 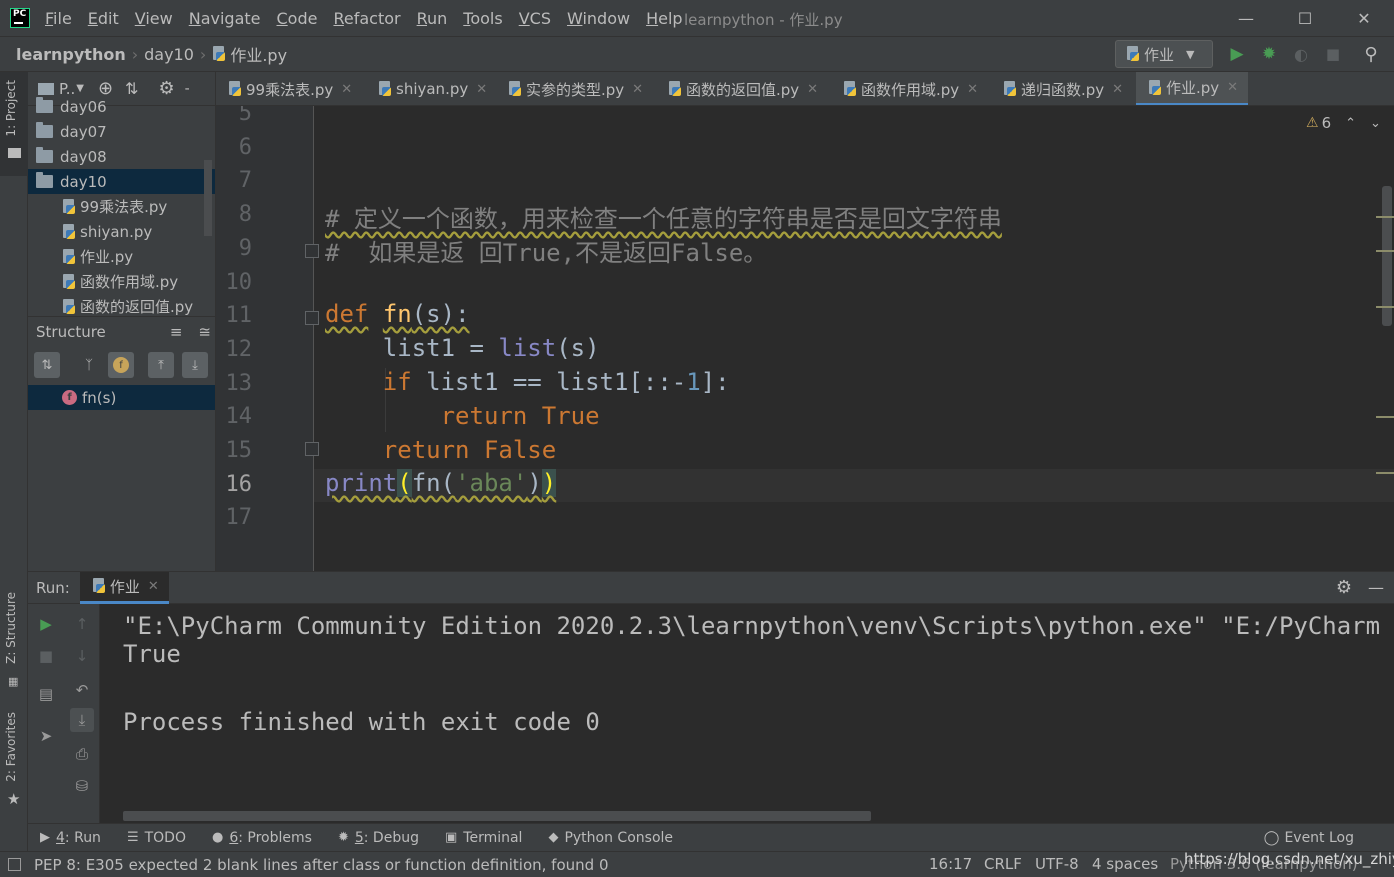 What do you see at coordinates (1343, 123) in the screenshot?
I see `inspection-widget: ⚠ 6 ⌃ ⌄` at bounding box center [1343, 123].